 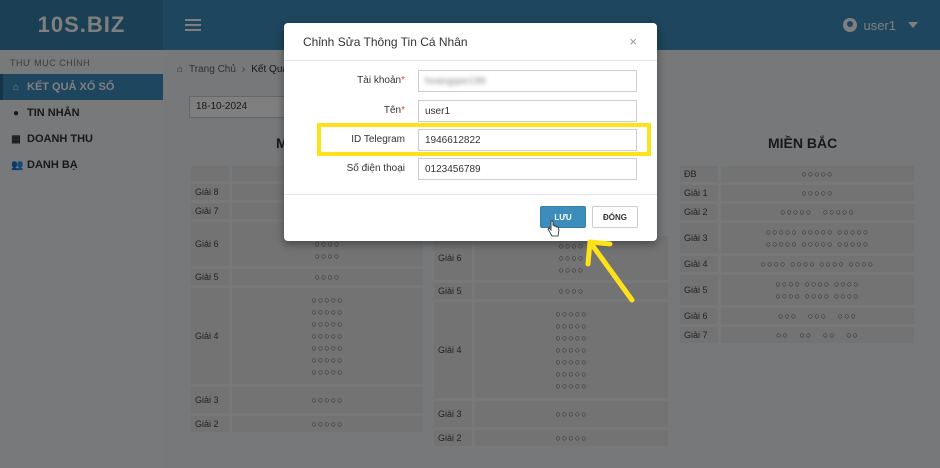 I want to click on phone-row: Số điện thoại 0123456789, so click(x=470, y=169).